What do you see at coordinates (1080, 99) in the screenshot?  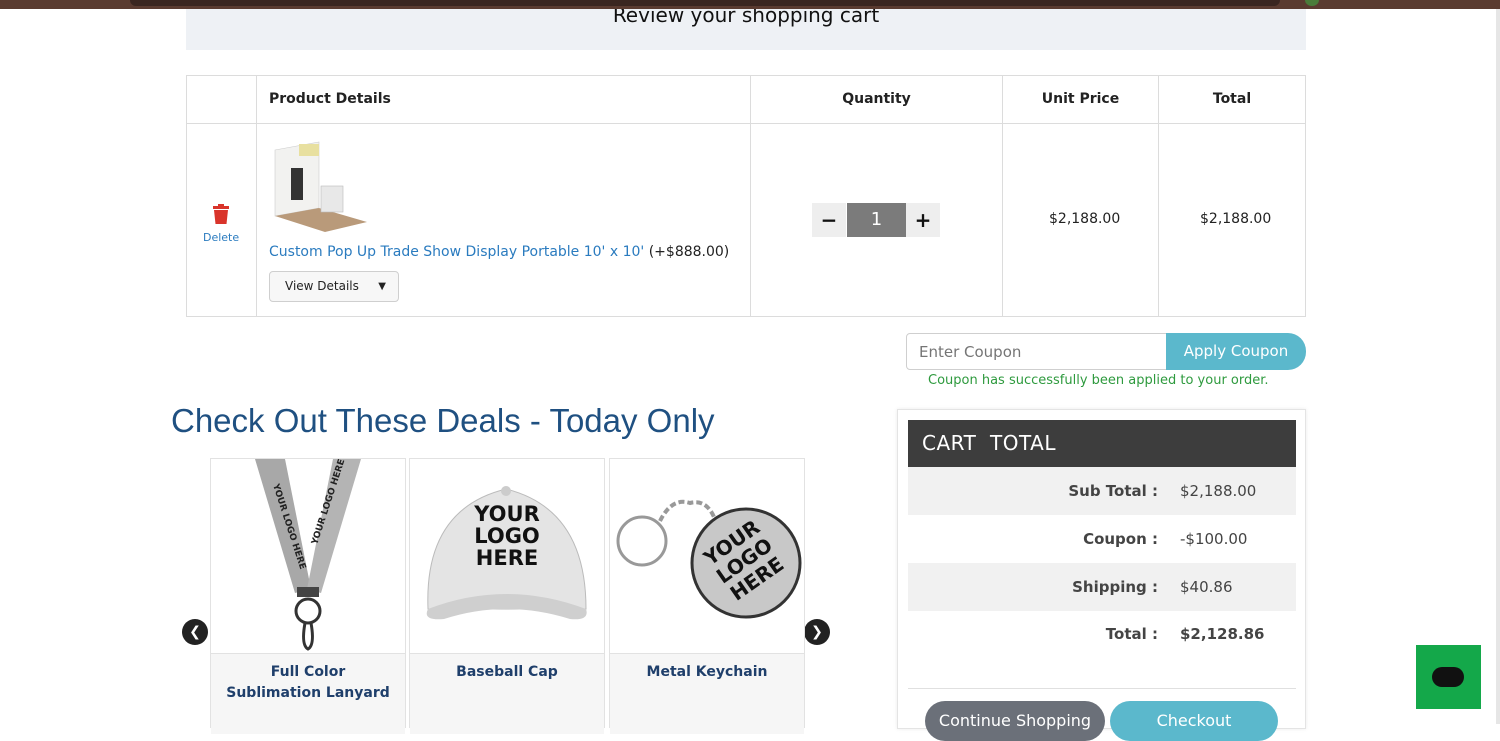 I see `header-unit-price: Unit Price` at bounding box center [1080, 99].